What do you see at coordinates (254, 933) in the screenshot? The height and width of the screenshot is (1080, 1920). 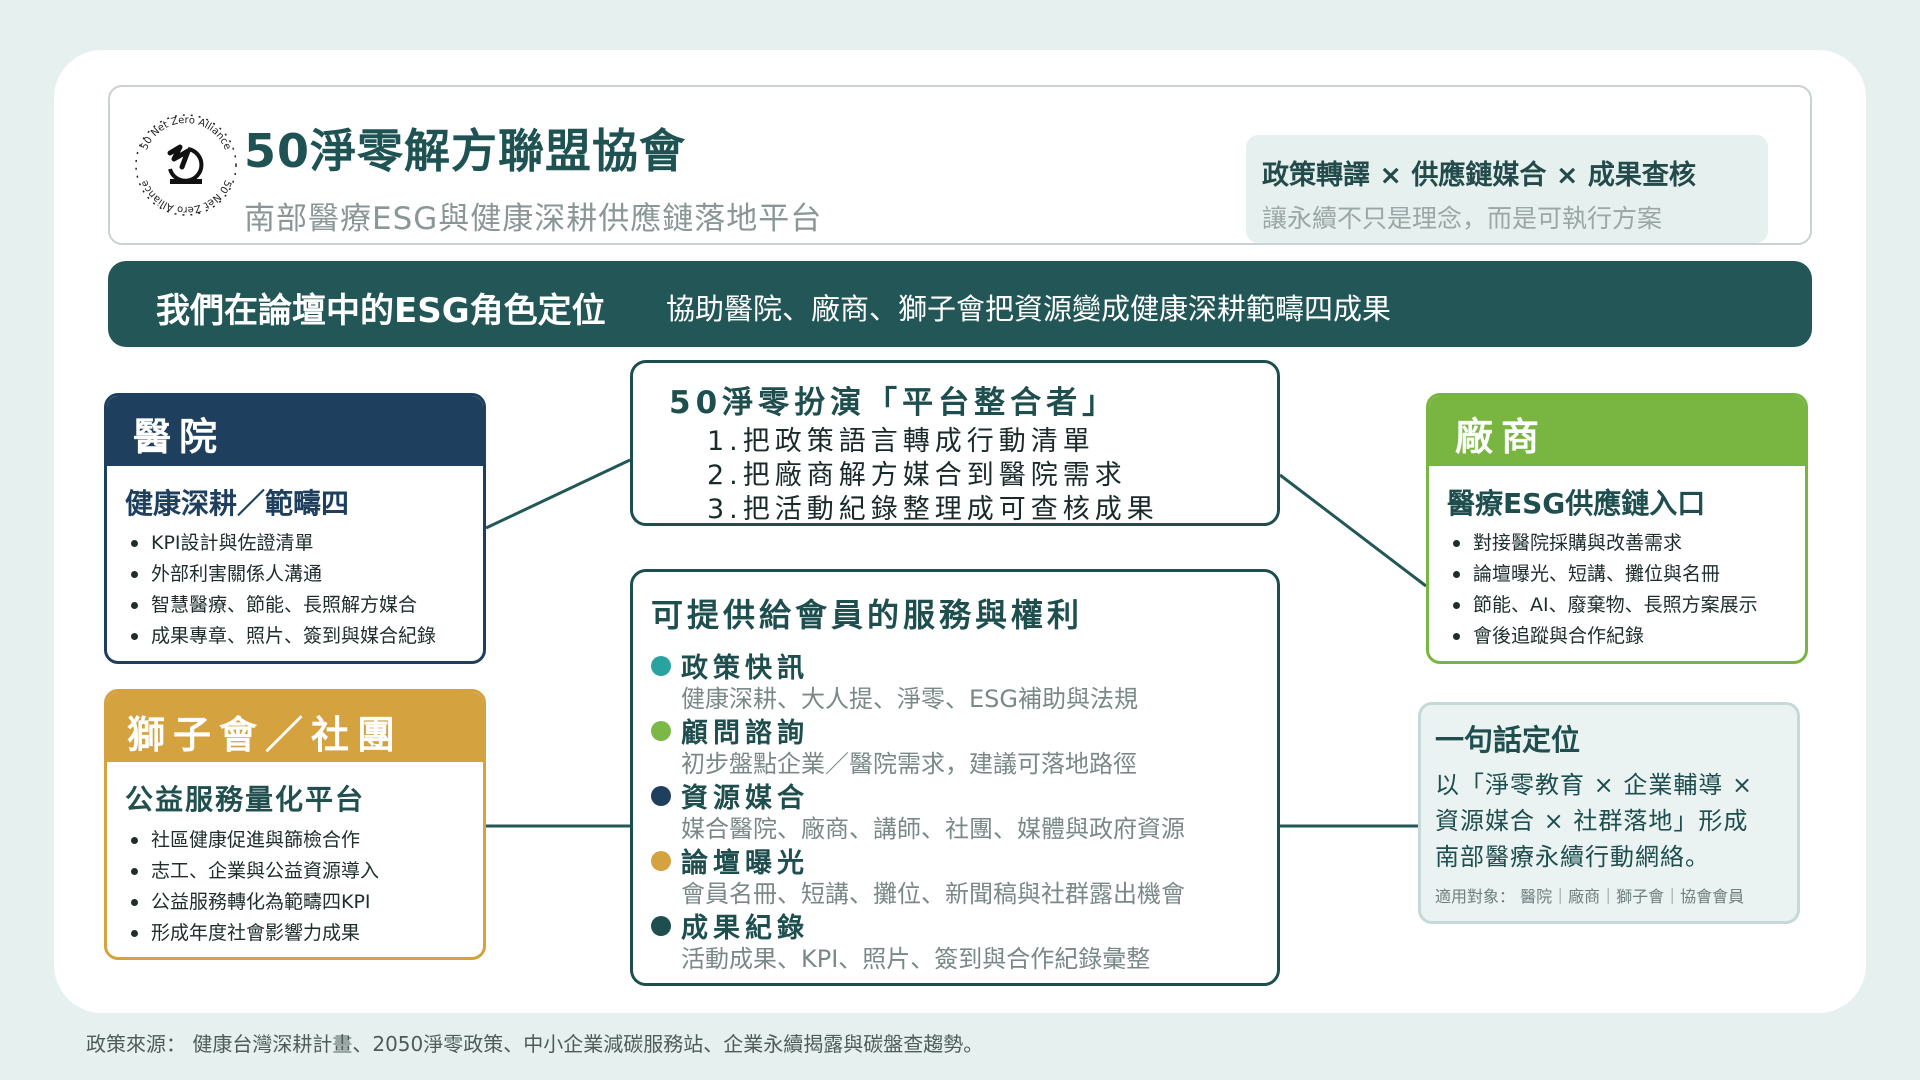 I see `list-item: 形成年度社會影響力成果` at bounding box center [254, 933].